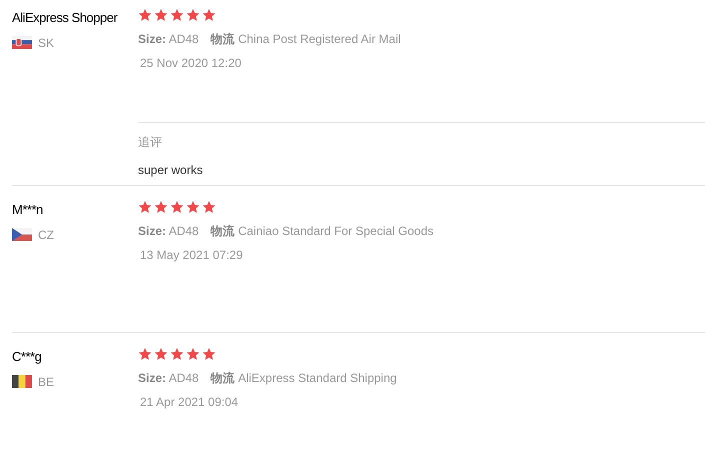 The height and width of the screenshot is (466, 705). Describe the element at coordinates (191, 255) in the screenshot. I see `review-date: 13 May 2021 07:29` at that location.